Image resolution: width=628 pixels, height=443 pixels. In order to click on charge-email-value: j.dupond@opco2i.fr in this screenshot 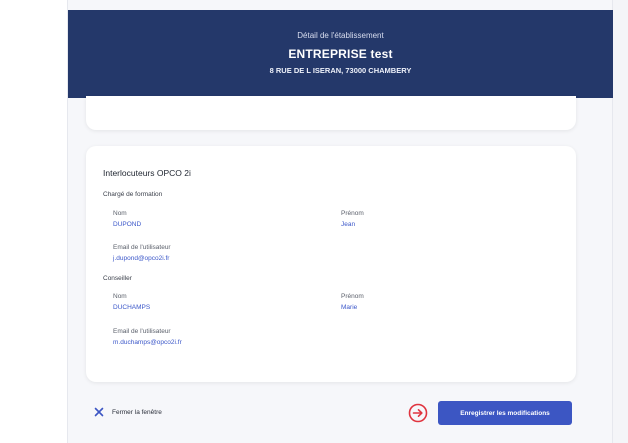, I will do `click(141, 258)`.